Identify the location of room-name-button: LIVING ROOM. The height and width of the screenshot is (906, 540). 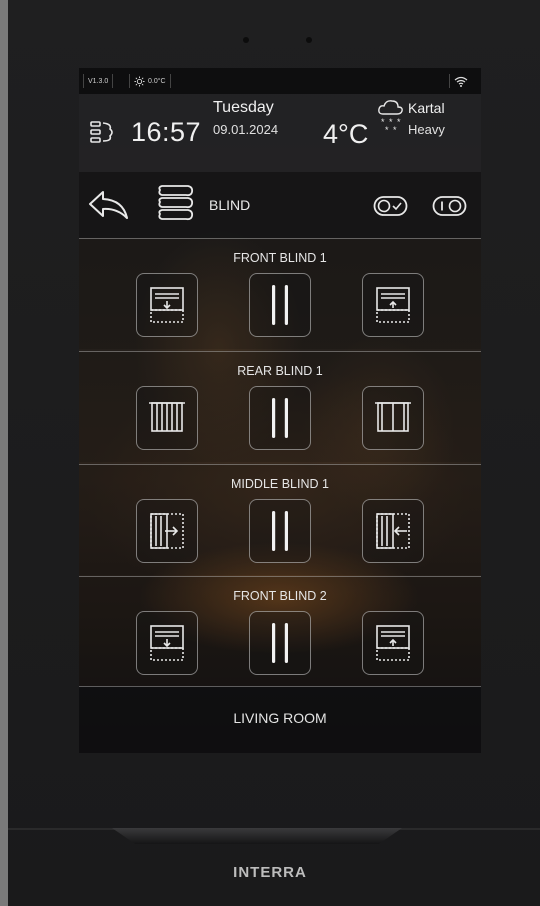
(280, 718).